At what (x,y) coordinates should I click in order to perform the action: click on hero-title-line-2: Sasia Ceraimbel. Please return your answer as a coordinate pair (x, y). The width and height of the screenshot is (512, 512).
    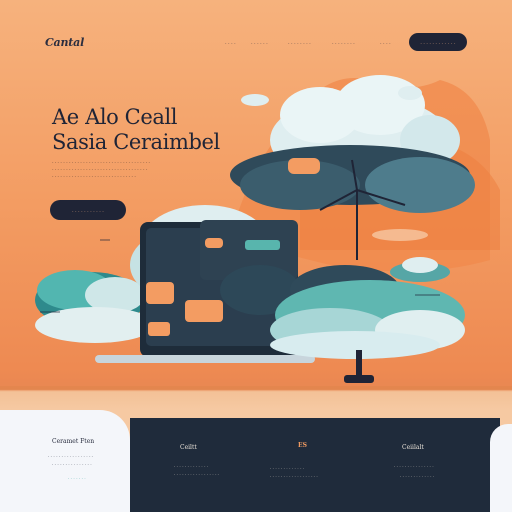
    Looking at the image, I should click on (136, 142).